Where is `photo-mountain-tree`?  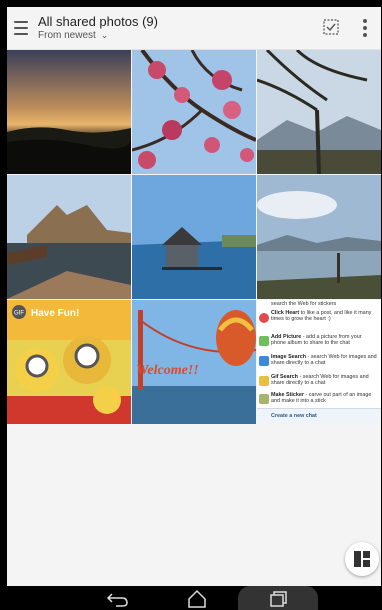 photo-mountain-tree is located at coordinates (319, 112).